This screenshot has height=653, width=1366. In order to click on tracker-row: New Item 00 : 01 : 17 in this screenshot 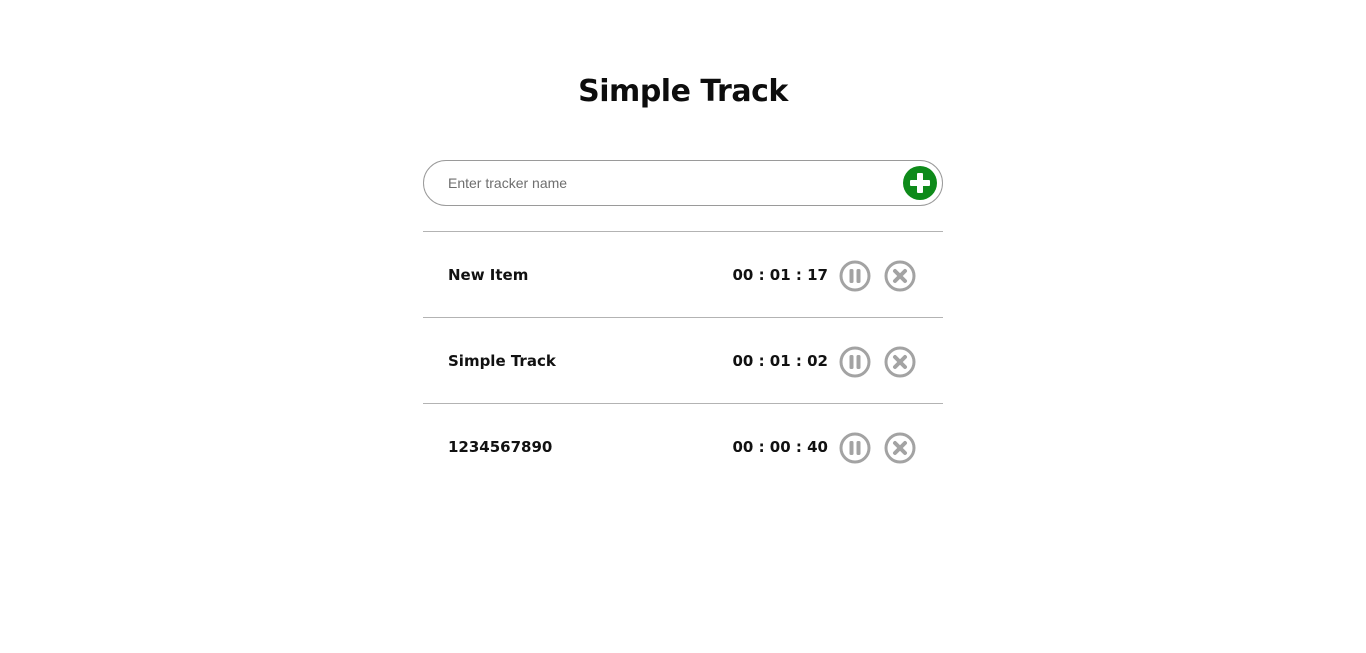, I will do `click(683, 274)`.